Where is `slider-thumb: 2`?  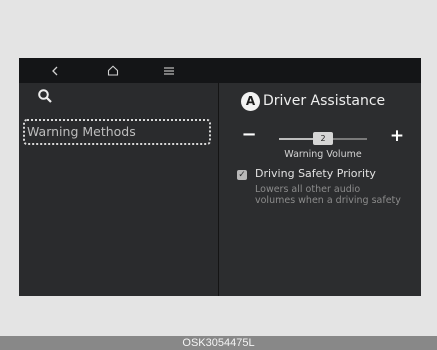
slider-thumb: 2 is located at coordinates (323, 138).